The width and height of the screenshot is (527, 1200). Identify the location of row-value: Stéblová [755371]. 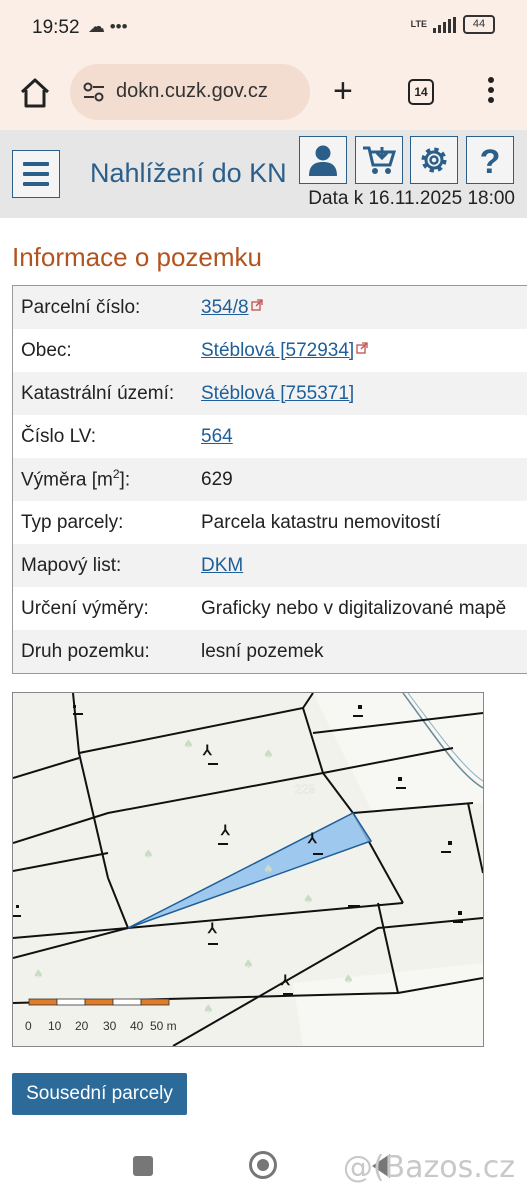
(277, 394).